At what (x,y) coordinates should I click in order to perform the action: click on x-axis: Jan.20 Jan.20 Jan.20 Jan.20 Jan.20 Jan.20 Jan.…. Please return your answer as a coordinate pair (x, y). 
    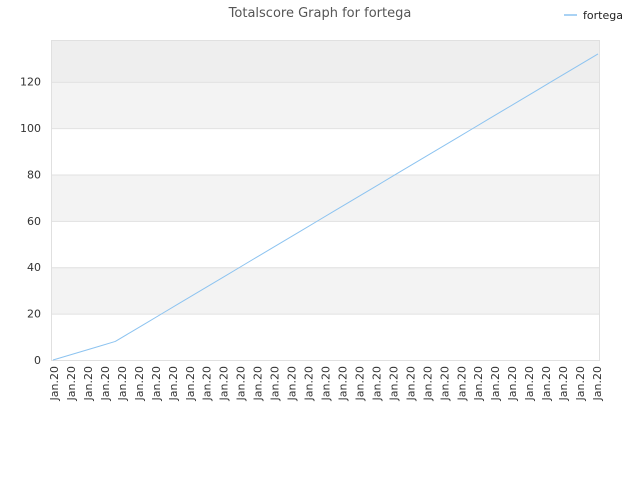
    Looking at the image, I should click on (326, 383).